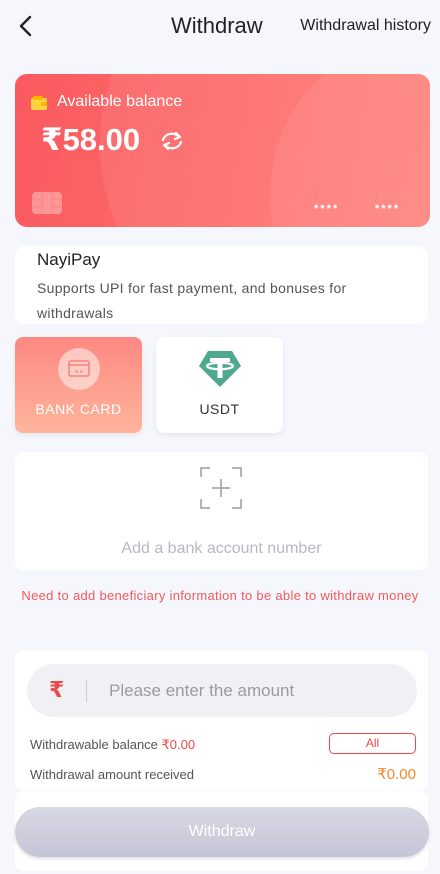 Image resolution: width=440 pixels, height=874 pixels. Describe the element at coordinates (372, 743) in the screenshot. I see `all-button: All` at that location.